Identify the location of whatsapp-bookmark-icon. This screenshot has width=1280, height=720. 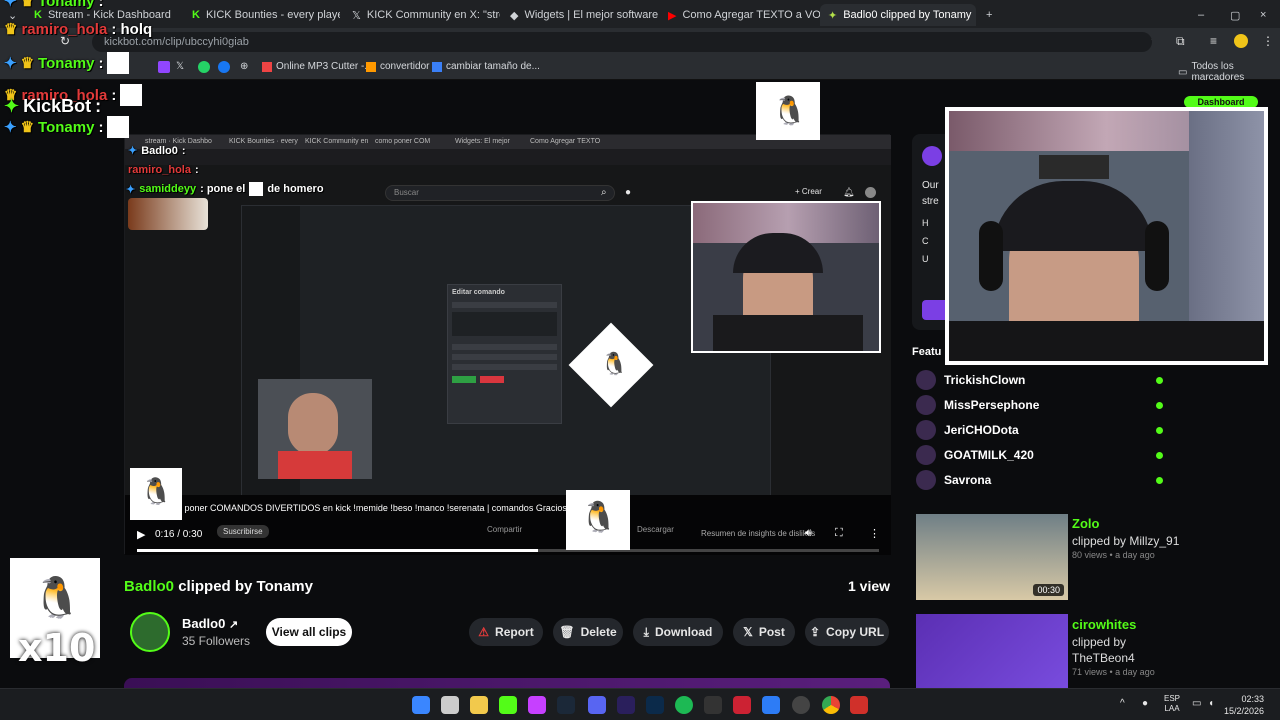
(204, 67).